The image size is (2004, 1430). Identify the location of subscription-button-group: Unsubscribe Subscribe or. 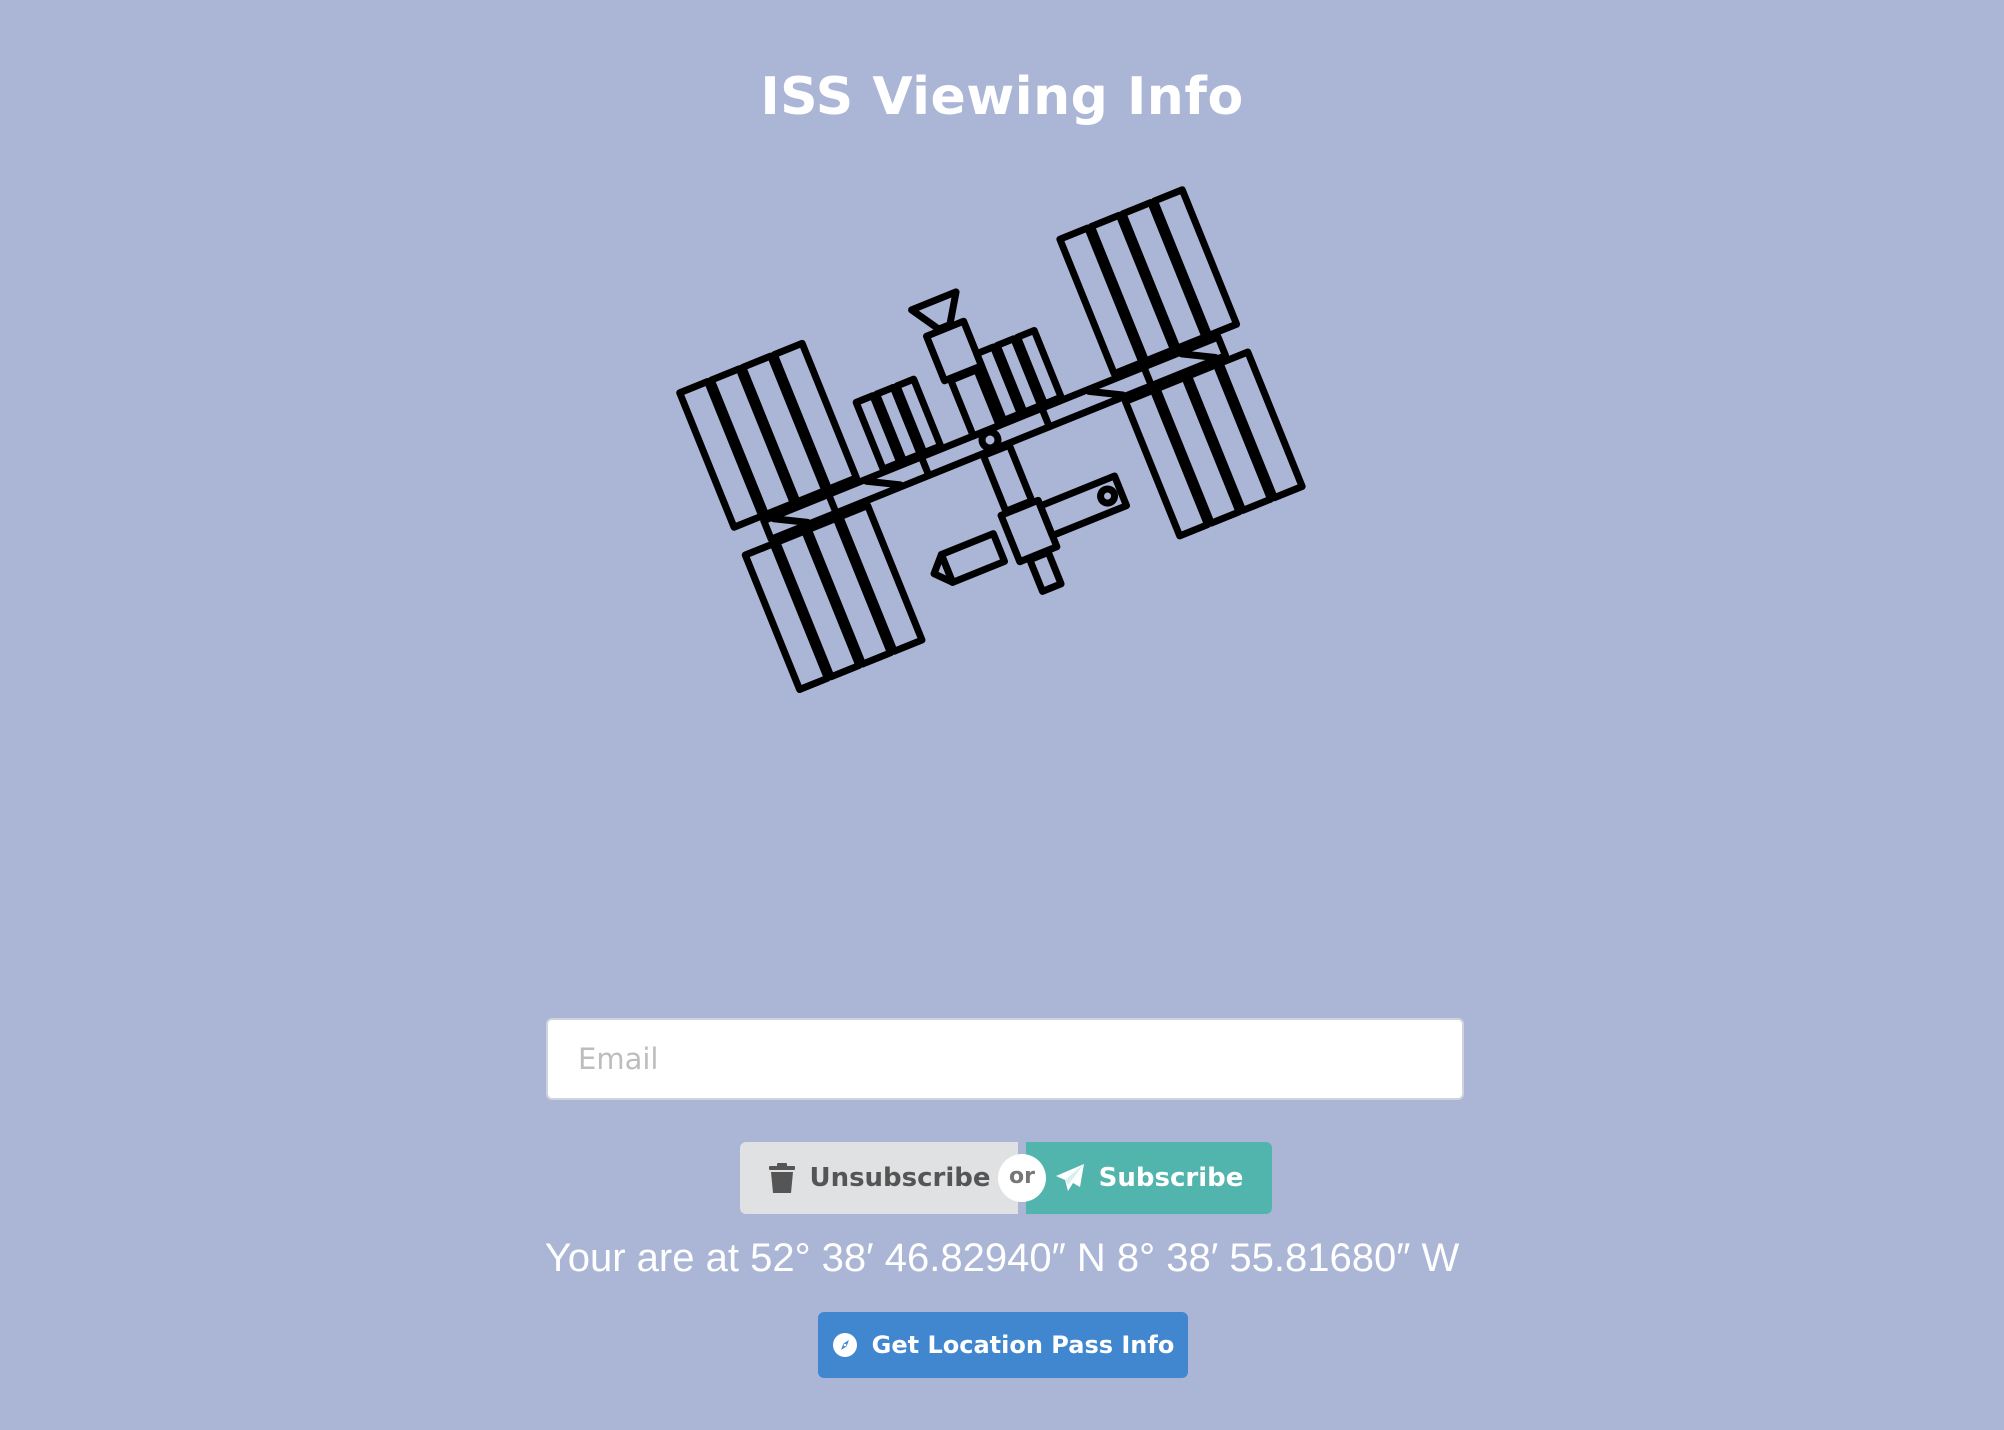
(1006, 1178).